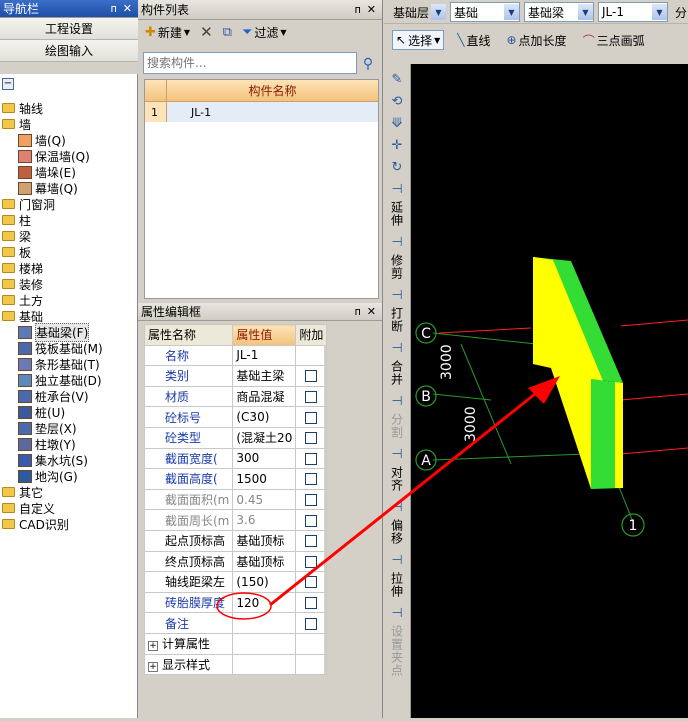 The image size is (688, 721). I want to click on property-row: 材质 商品混凝, so click(235, 396).